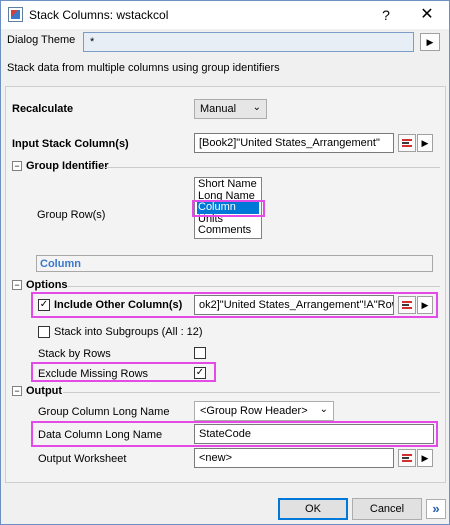 The image size is (450, 525). I want to click on worksheet-browser-button, so click(407, 458).